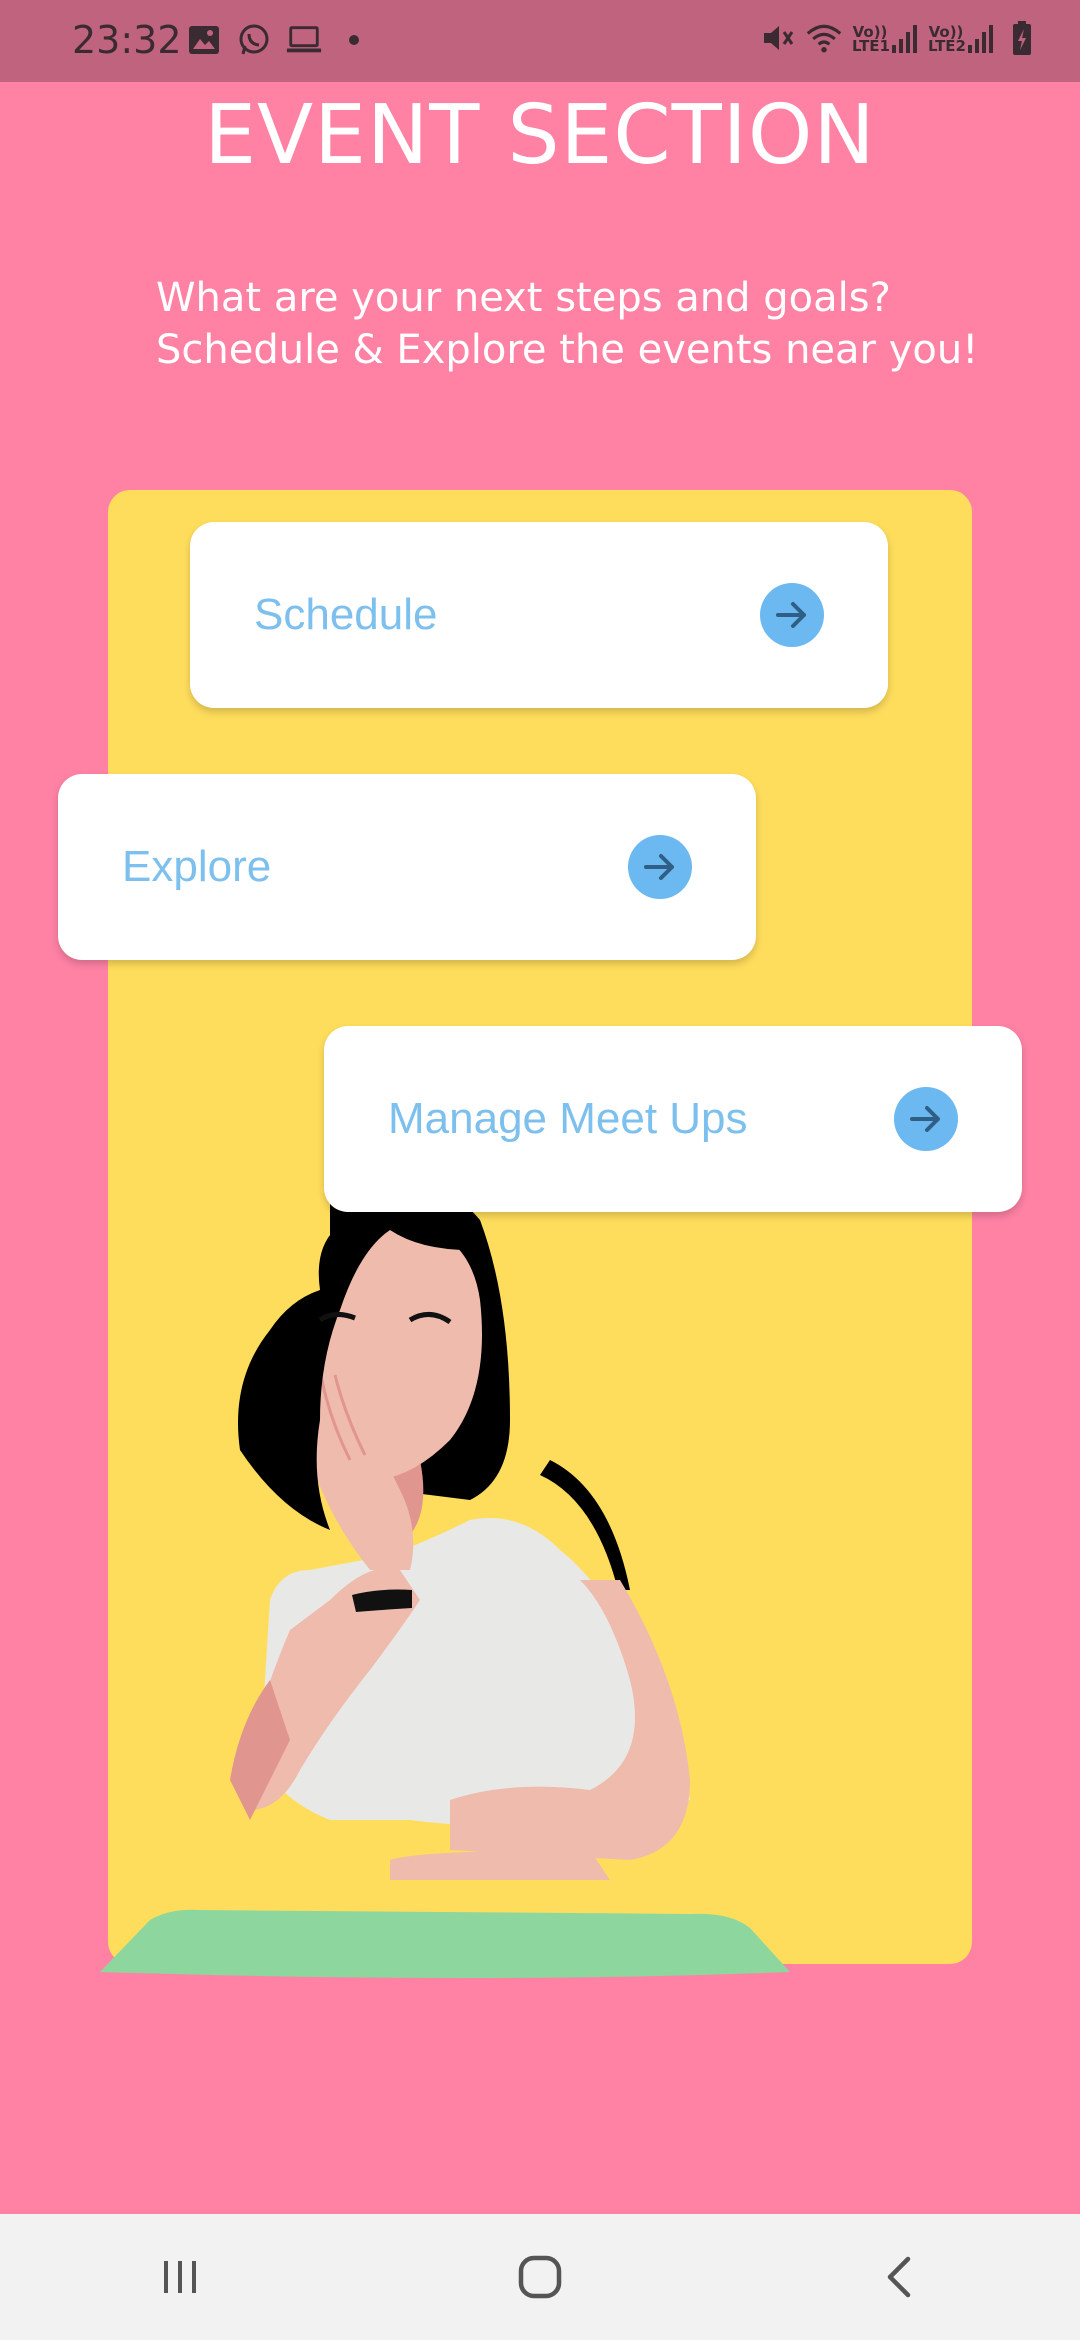 This screenshot has height=2340, width=1080. What do you see at coordinates (346, 614) in the screenshot?
I see `schedule-label: Schedule` at bounding box center [346, 614].